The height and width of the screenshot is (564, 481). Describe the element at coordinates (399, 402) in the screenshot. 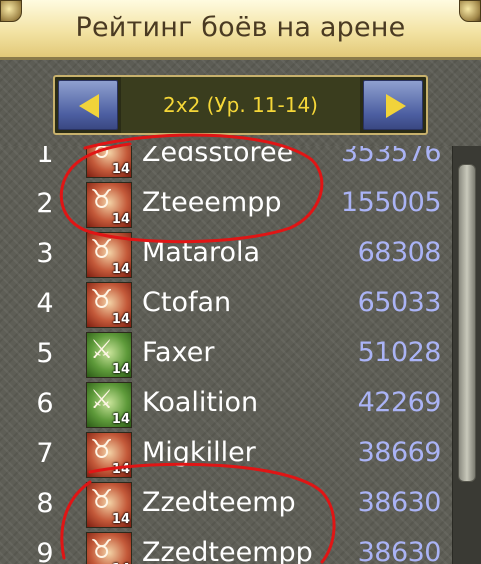

I see `player-score: 42269` at that location.